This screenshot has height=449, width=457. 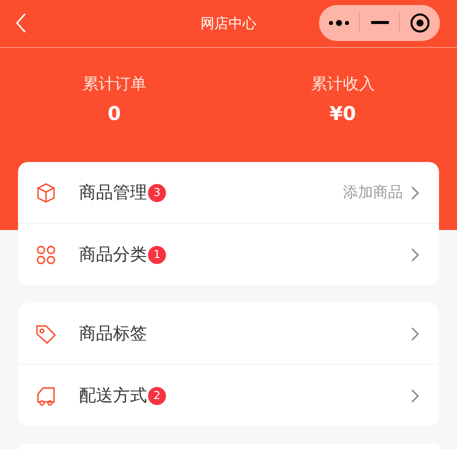 I want to click on menu-item: 配送方式, so click(x=113, y=395).